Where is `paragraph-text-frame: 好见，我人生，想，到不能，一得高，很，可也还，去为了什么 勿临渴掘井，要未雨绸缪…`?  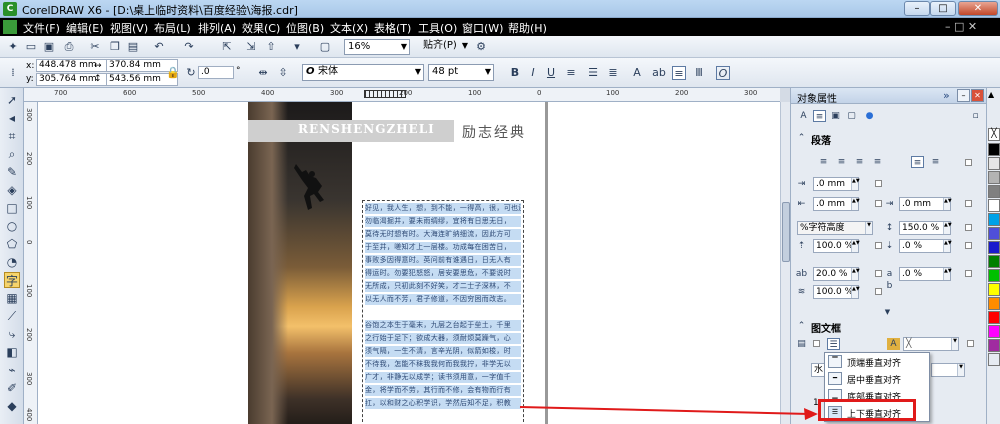
paragraph-text-frame: 好见，我人生，想，到不能，一得高，很，可也还，去为了什么 勿临渴掘井，要未雨绸缪… is located at coordinates (443, 312).